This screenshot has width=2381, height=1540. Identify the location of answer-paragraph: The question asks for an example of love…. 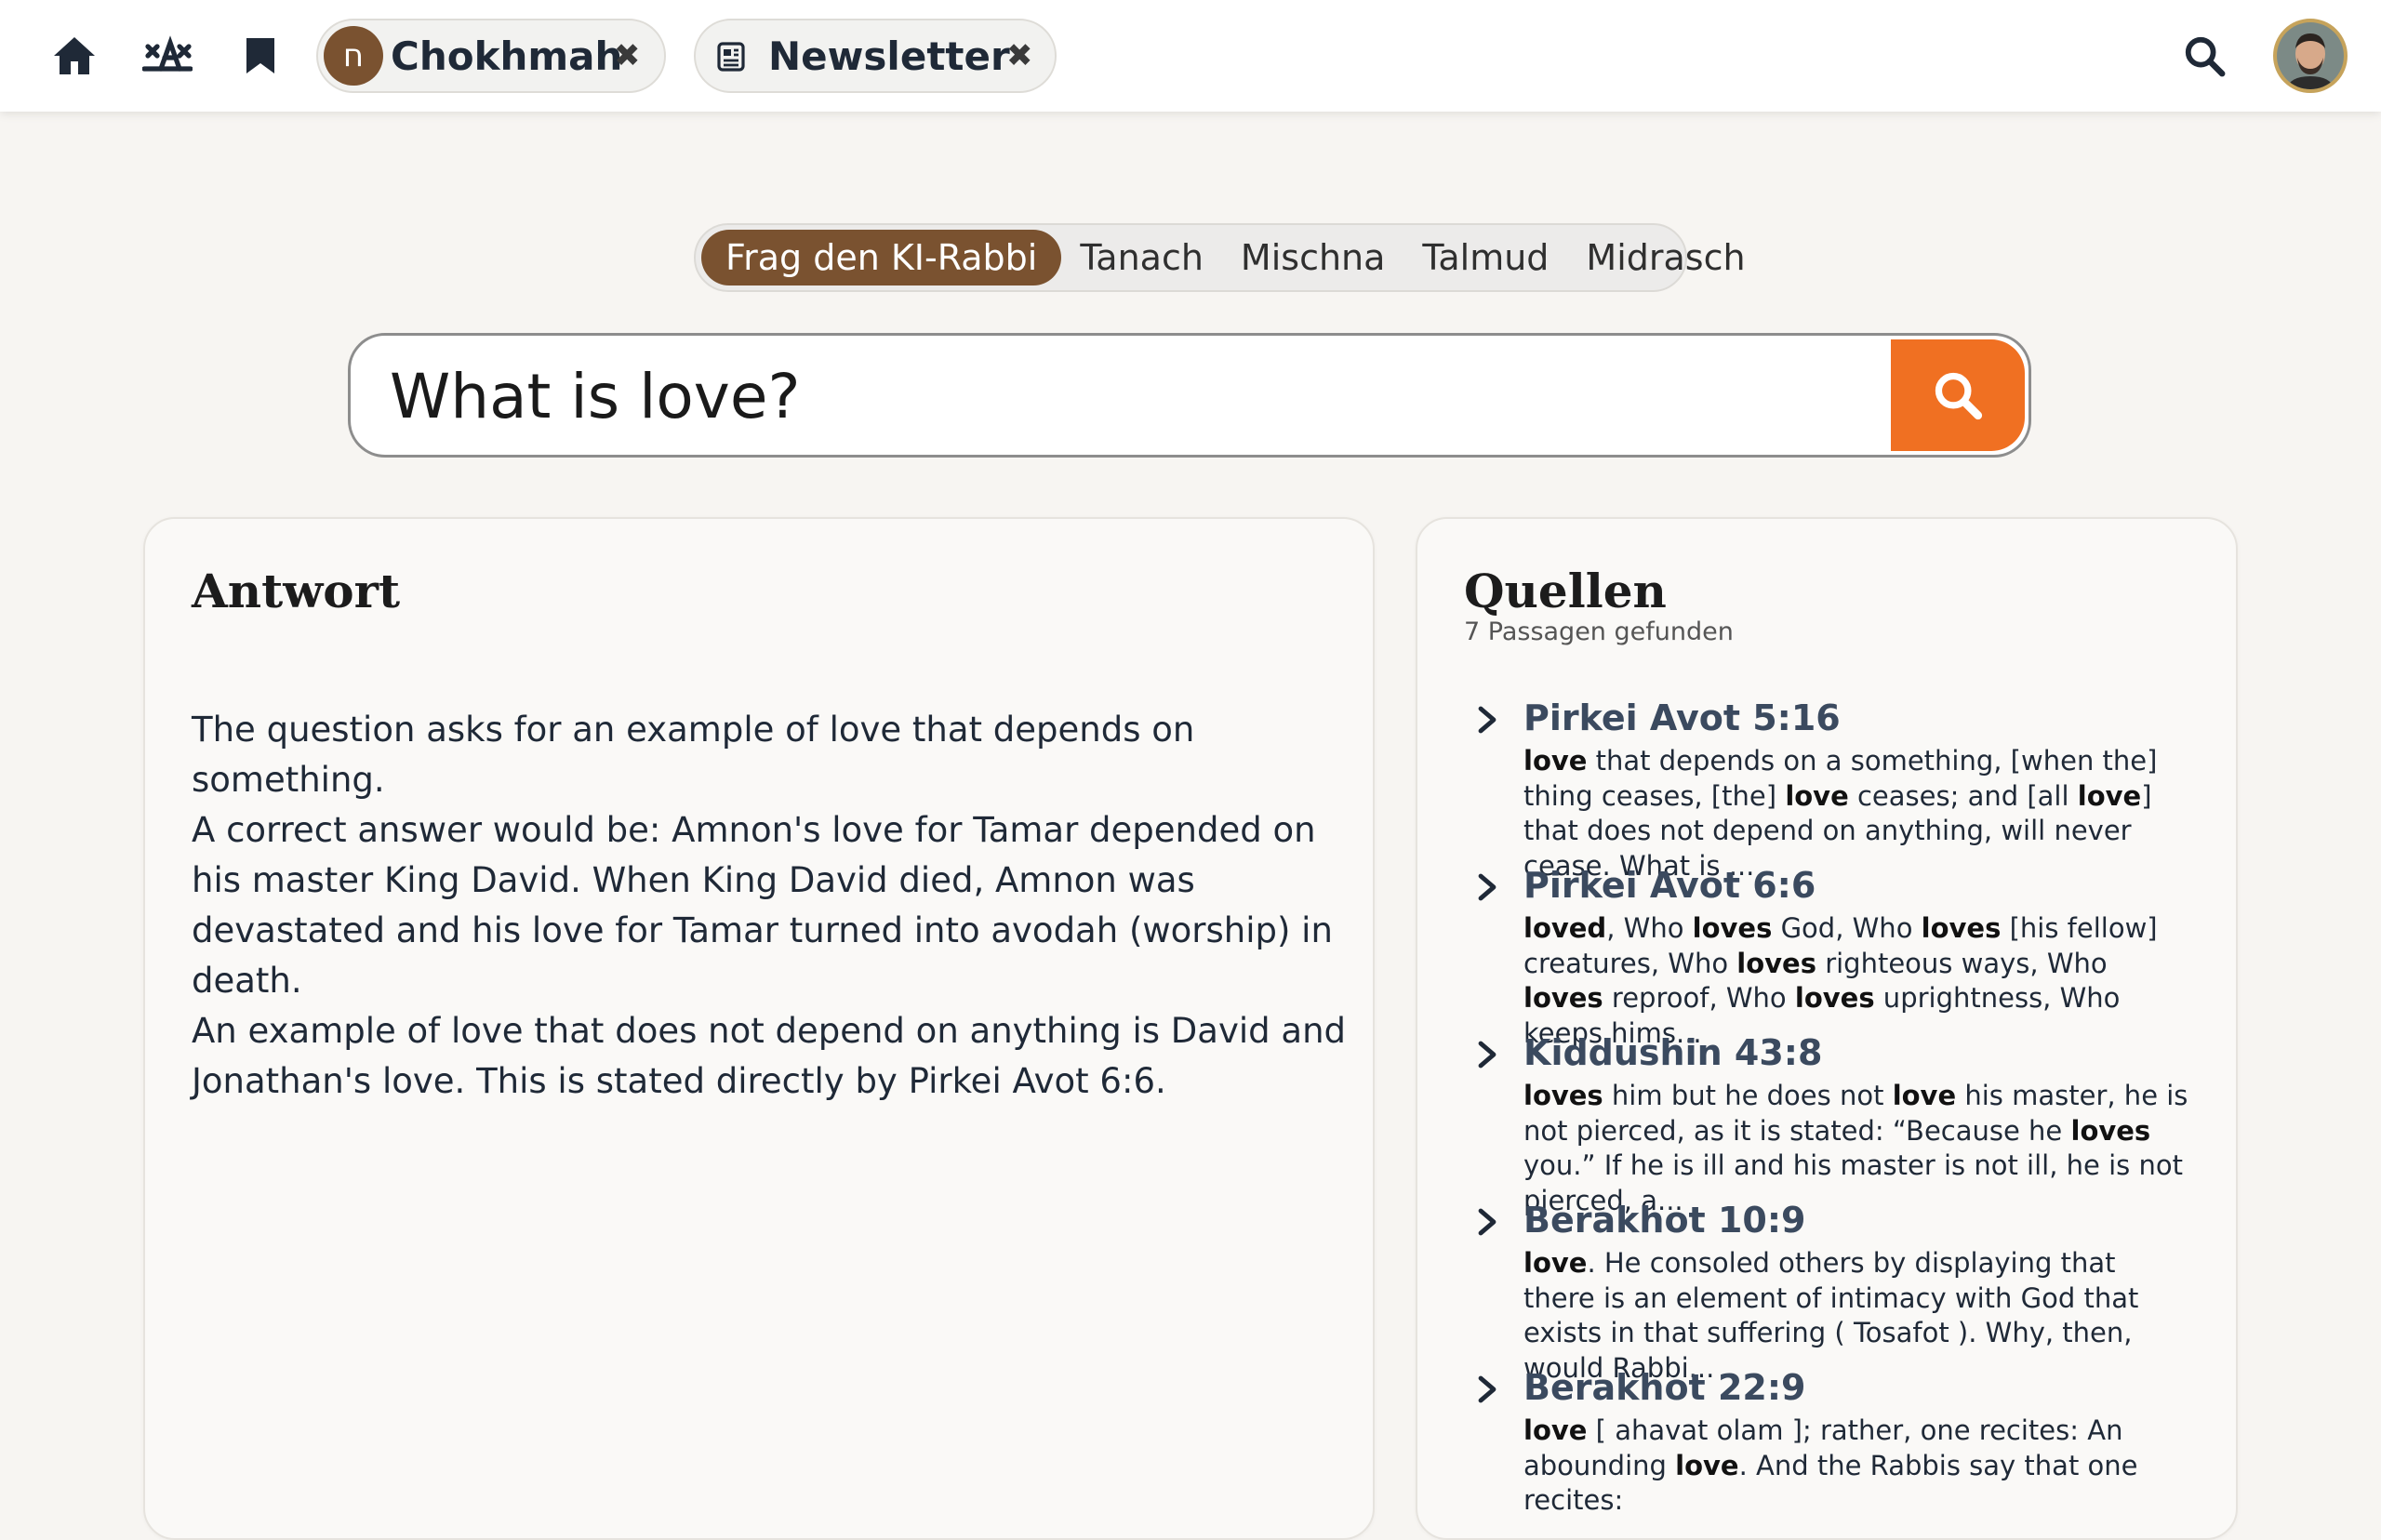
(693, 755).